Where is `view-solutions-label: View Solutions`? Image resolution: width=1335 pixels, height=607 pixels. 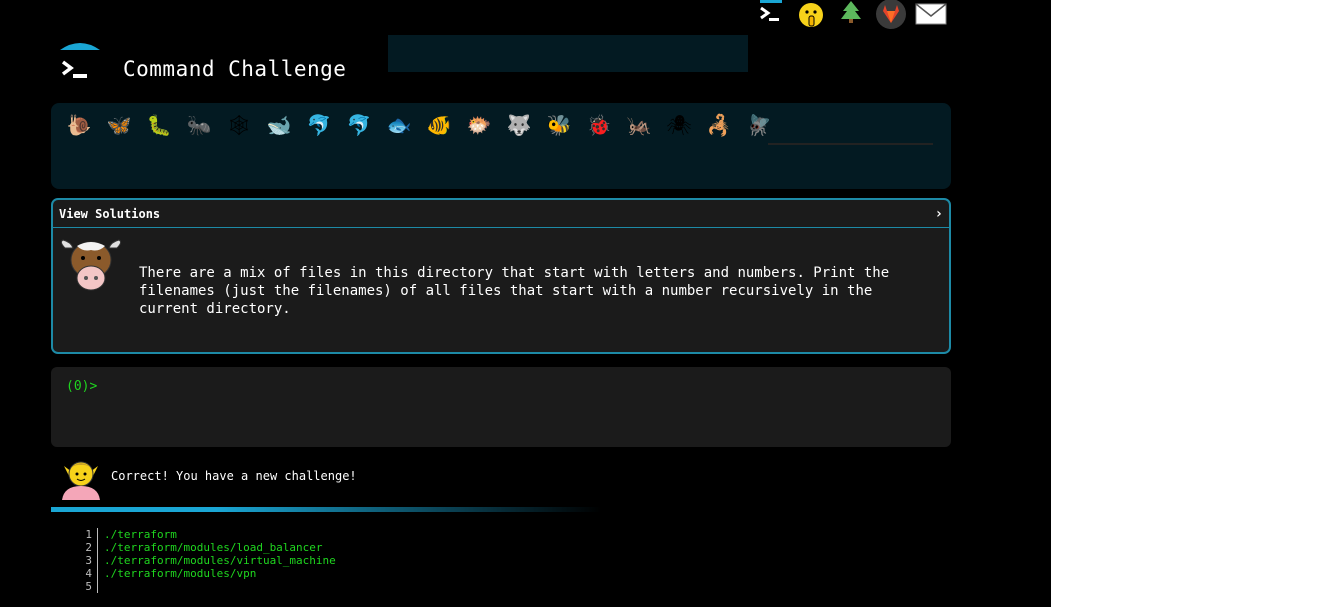
view-solutions-label: View Solutions is located at coordinates (109, 214).